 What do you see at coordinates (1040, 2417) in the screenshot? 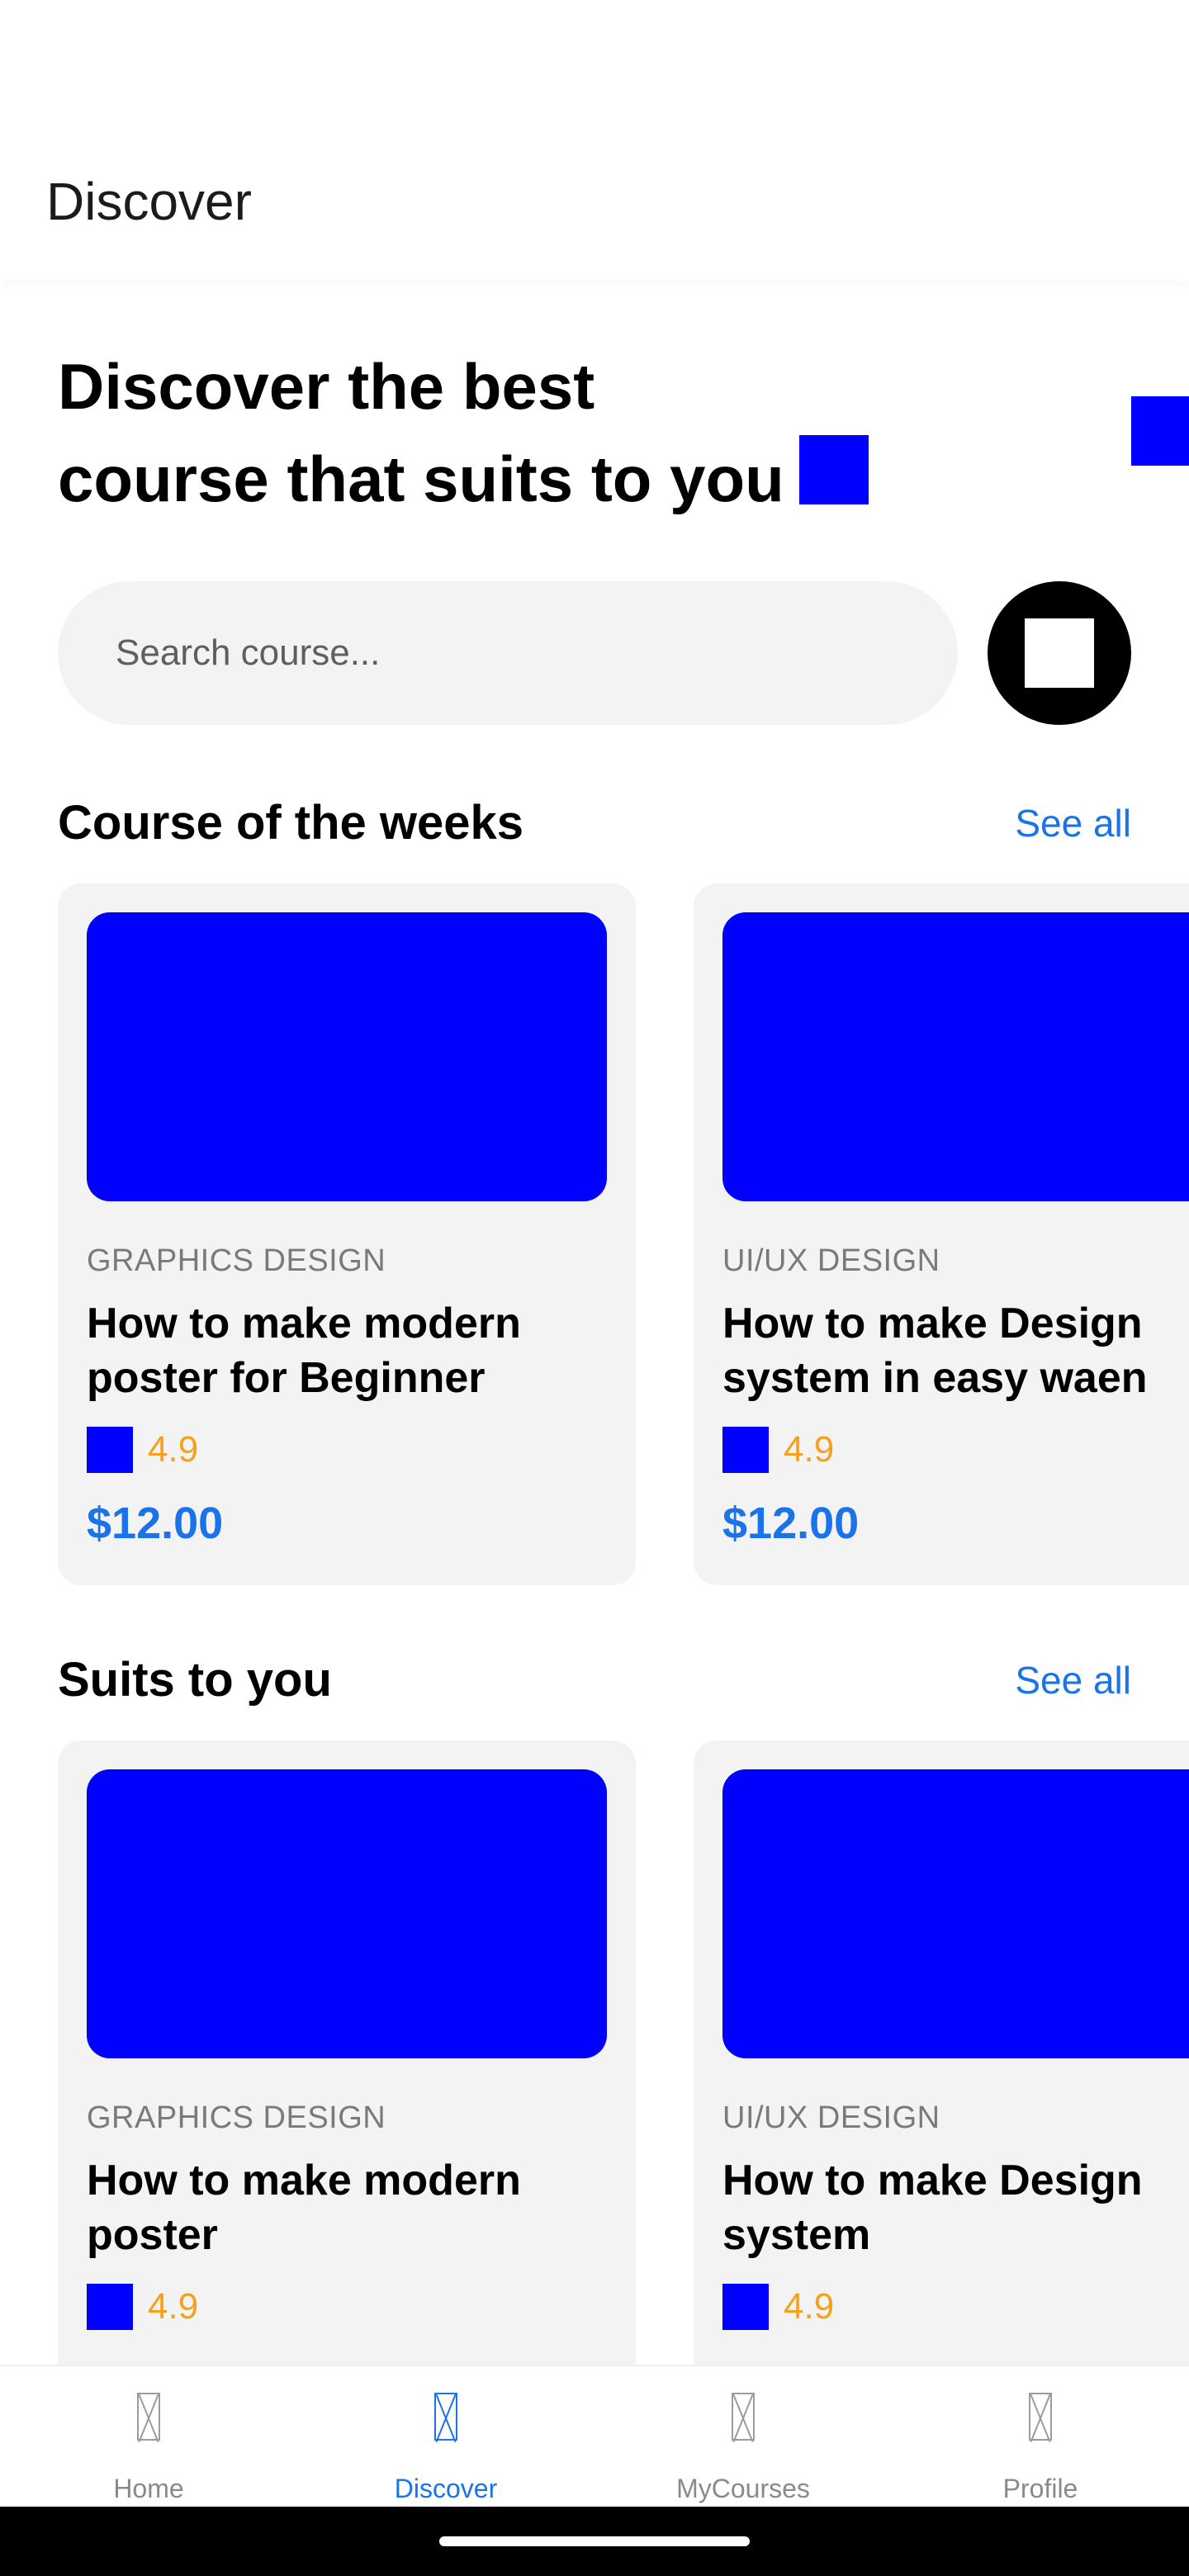
I see `profile-icon` at bounding box center [1040, 2417].